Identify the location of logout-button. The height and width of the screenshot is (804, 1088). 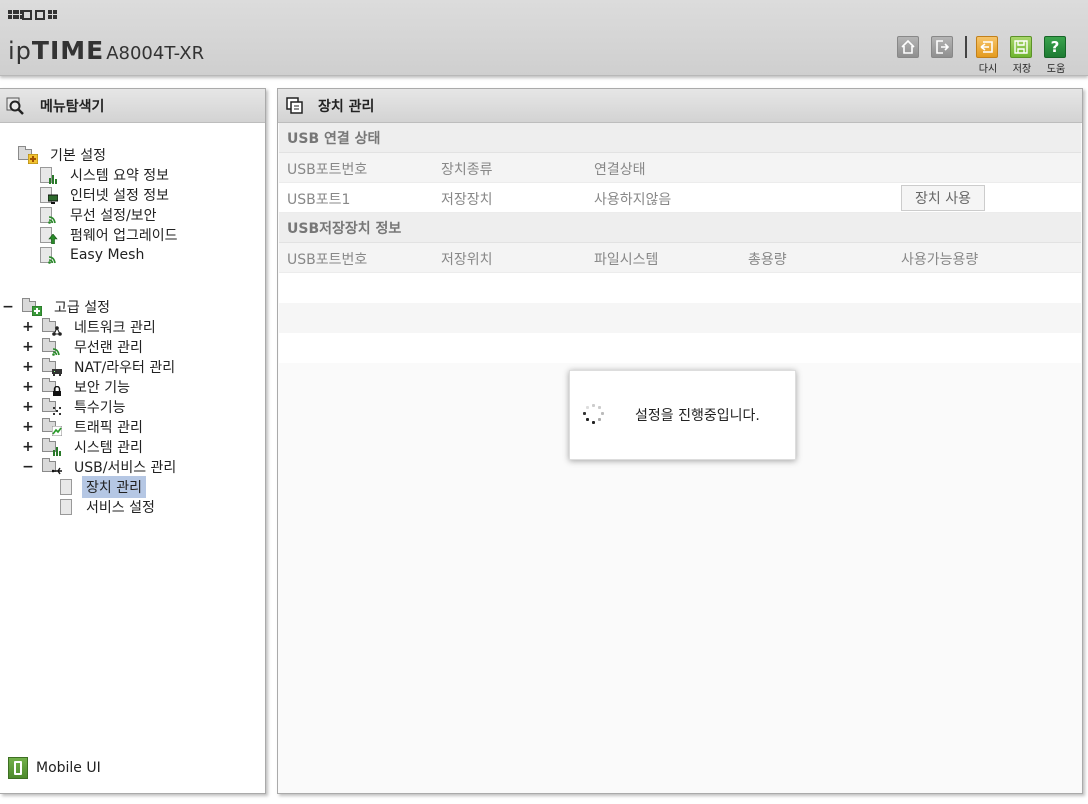
(942, 47).